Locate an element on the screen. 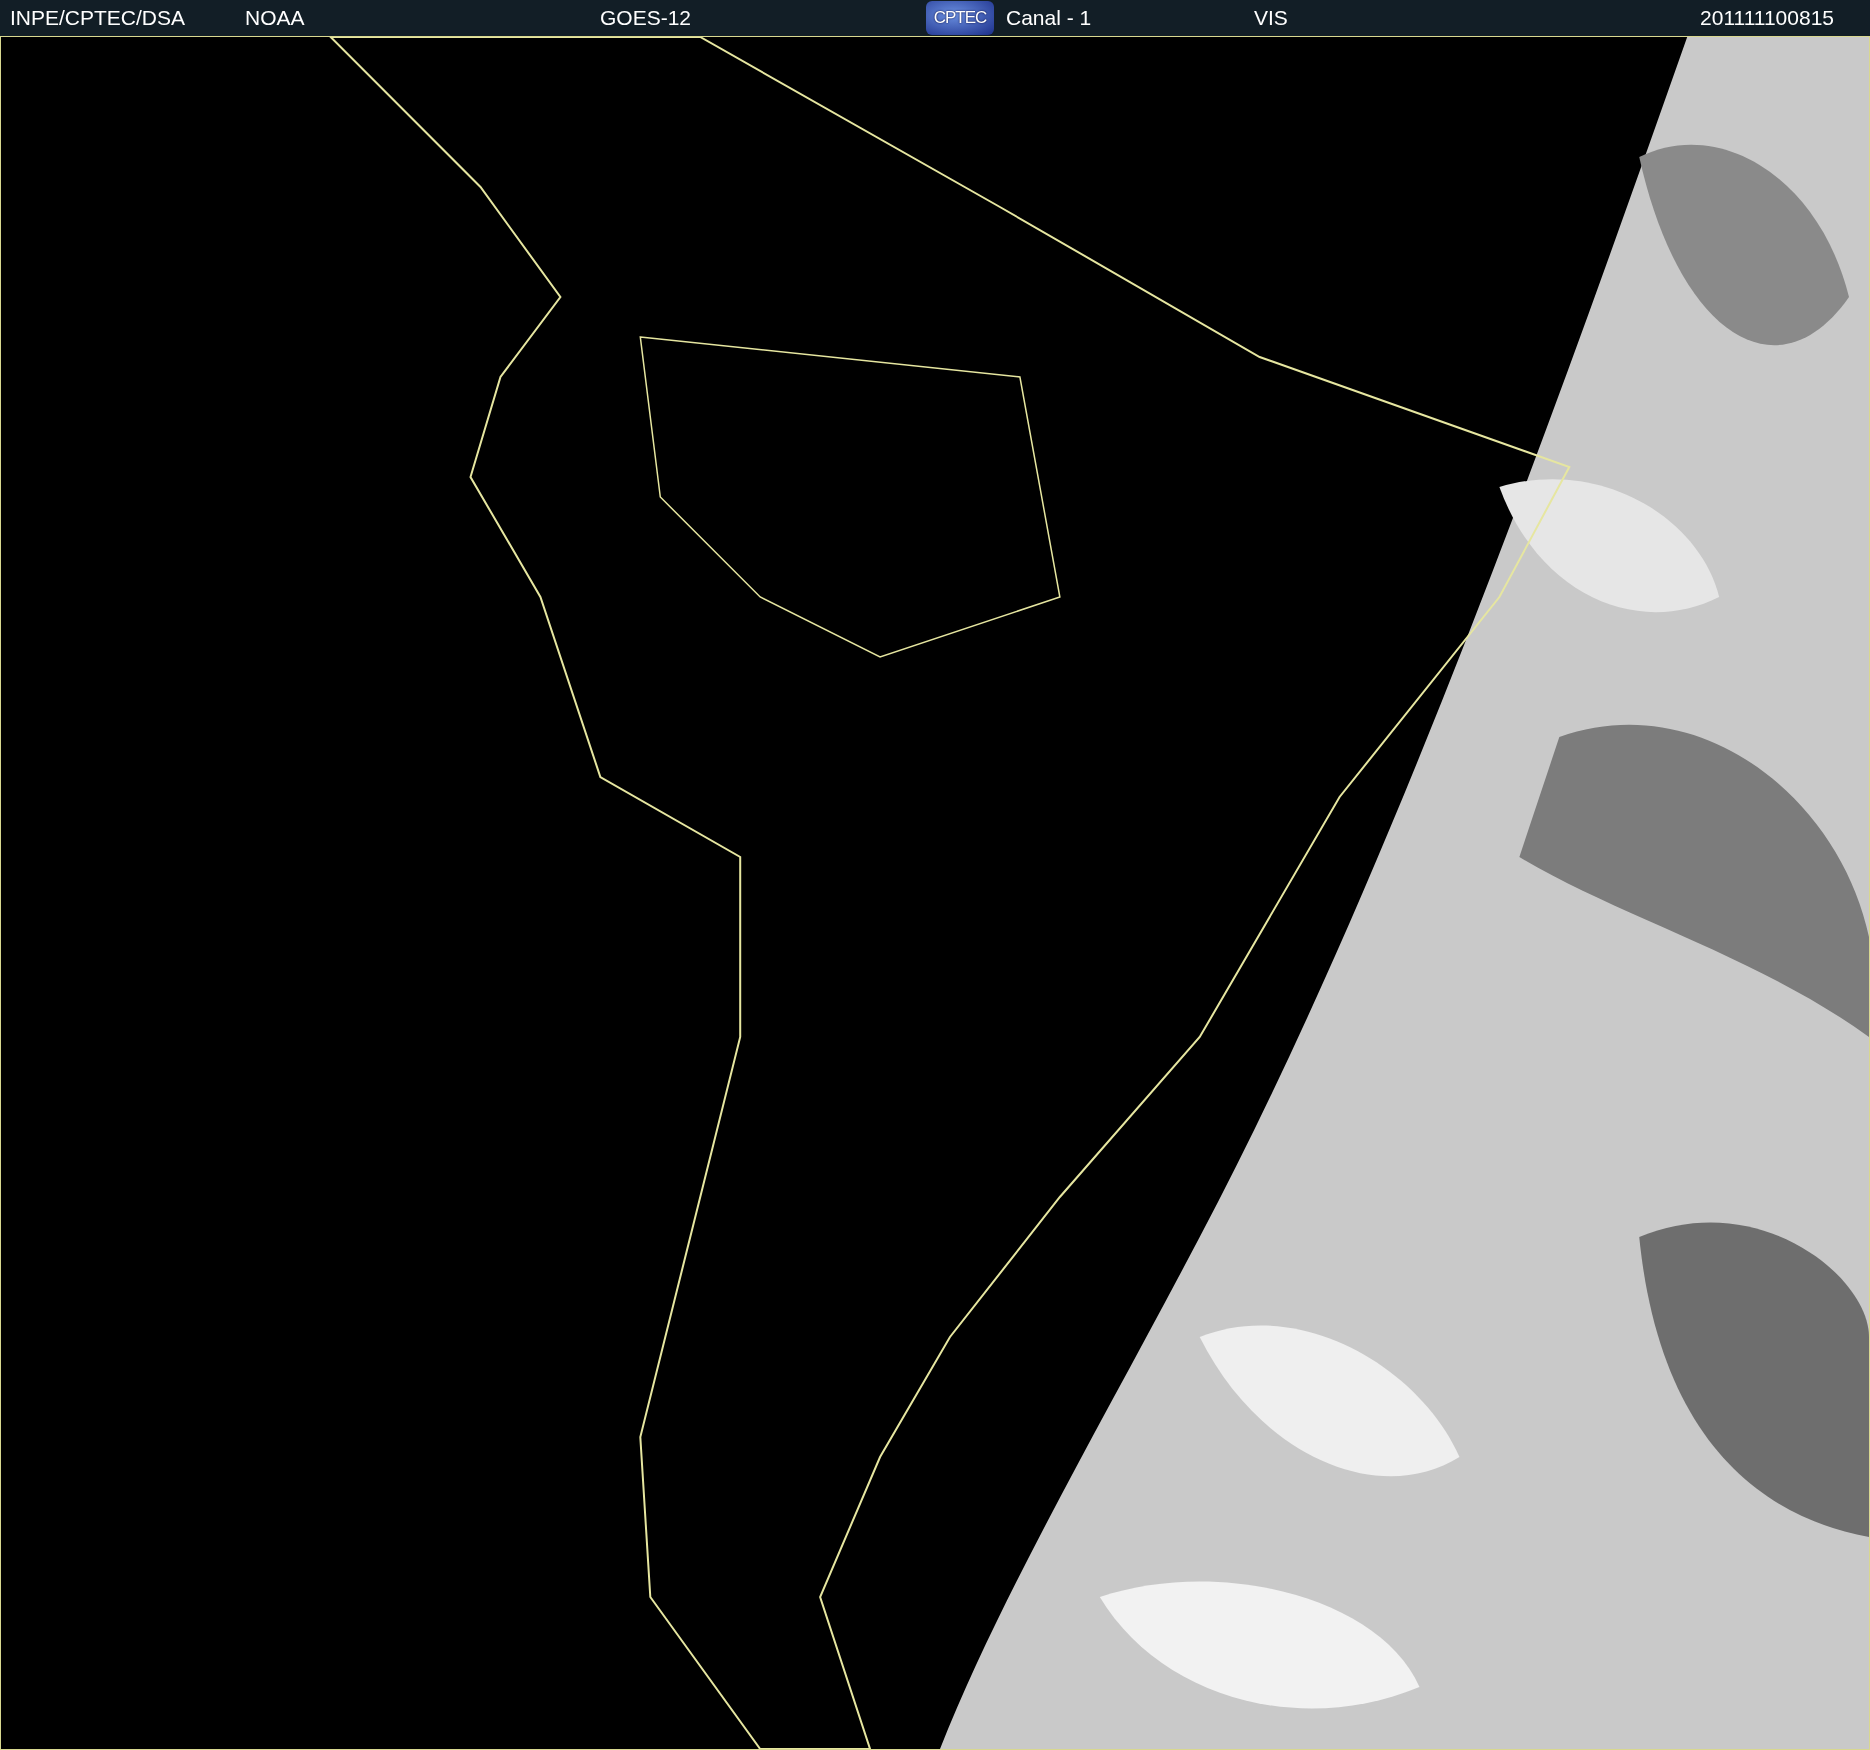 This screenshot has height=1750, width=1870. logo: CPTEC is located at coordinates (960, 18).